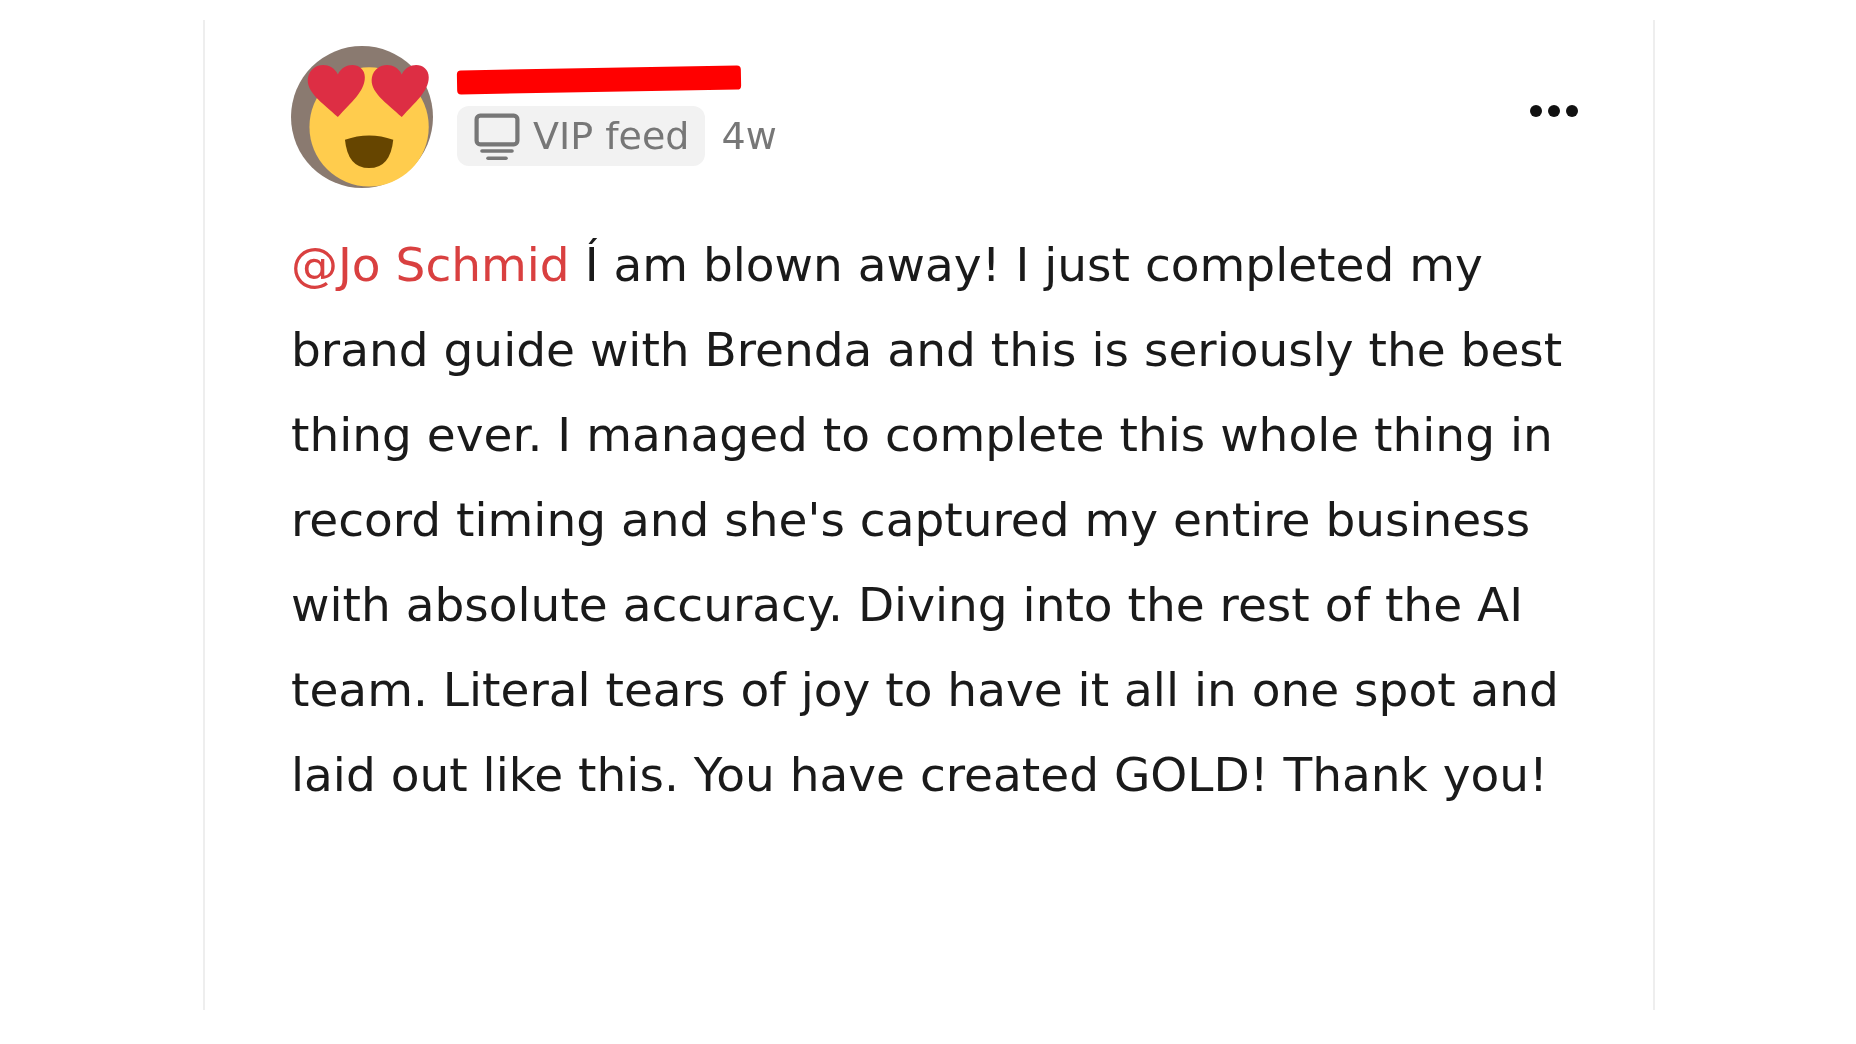 This screenshot has height=1044, width=1856. What do you see at coordinates (430, 264) in the screenshot?
I see `mention-link: @Jo Schmid` at bounding box center [430, 264].